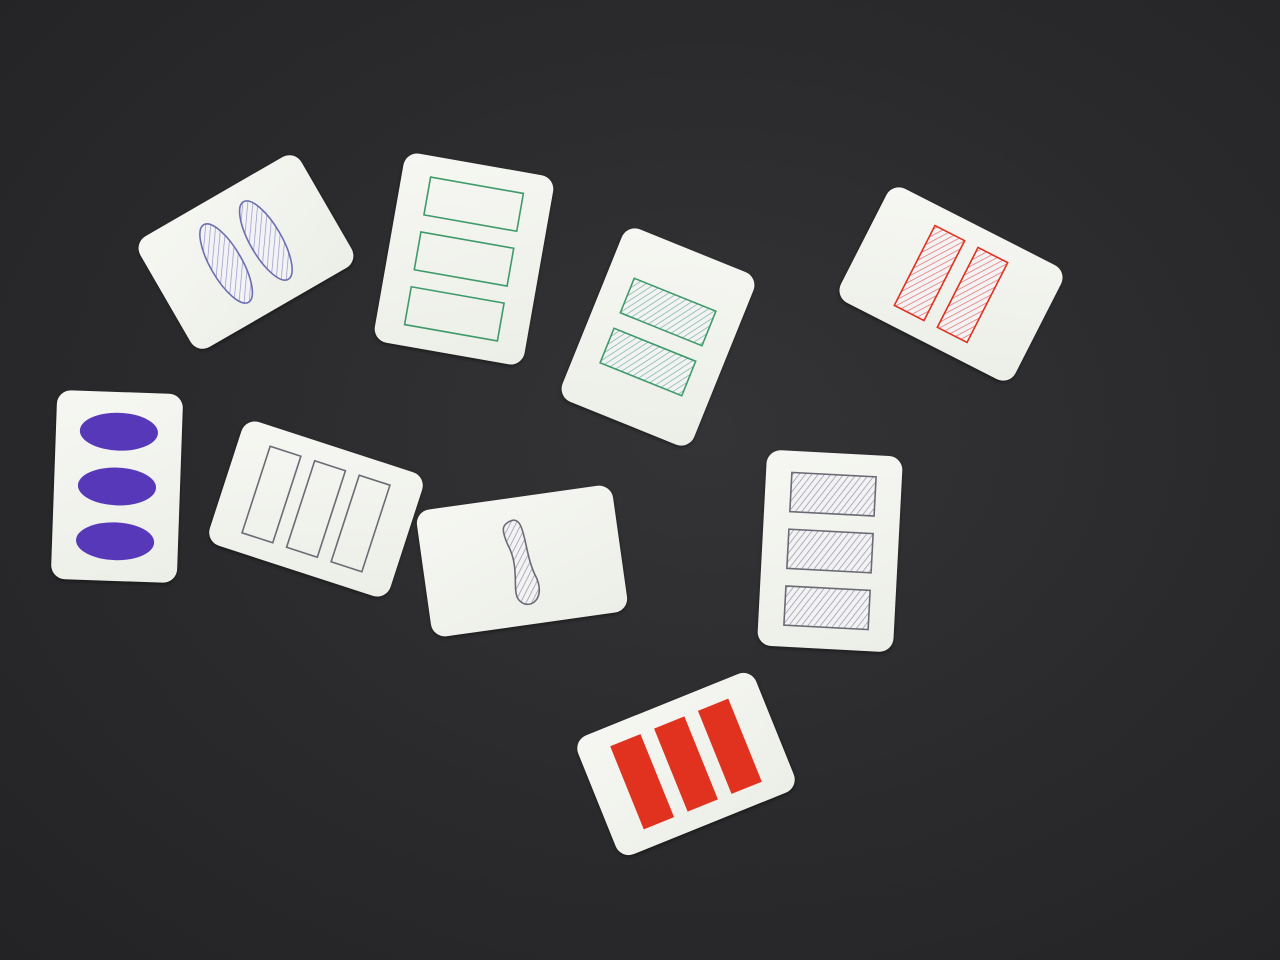 The height and width of the screenshot is (960, 1280). I want to click on card-two-oval-purple-striped, so click(246, 252).